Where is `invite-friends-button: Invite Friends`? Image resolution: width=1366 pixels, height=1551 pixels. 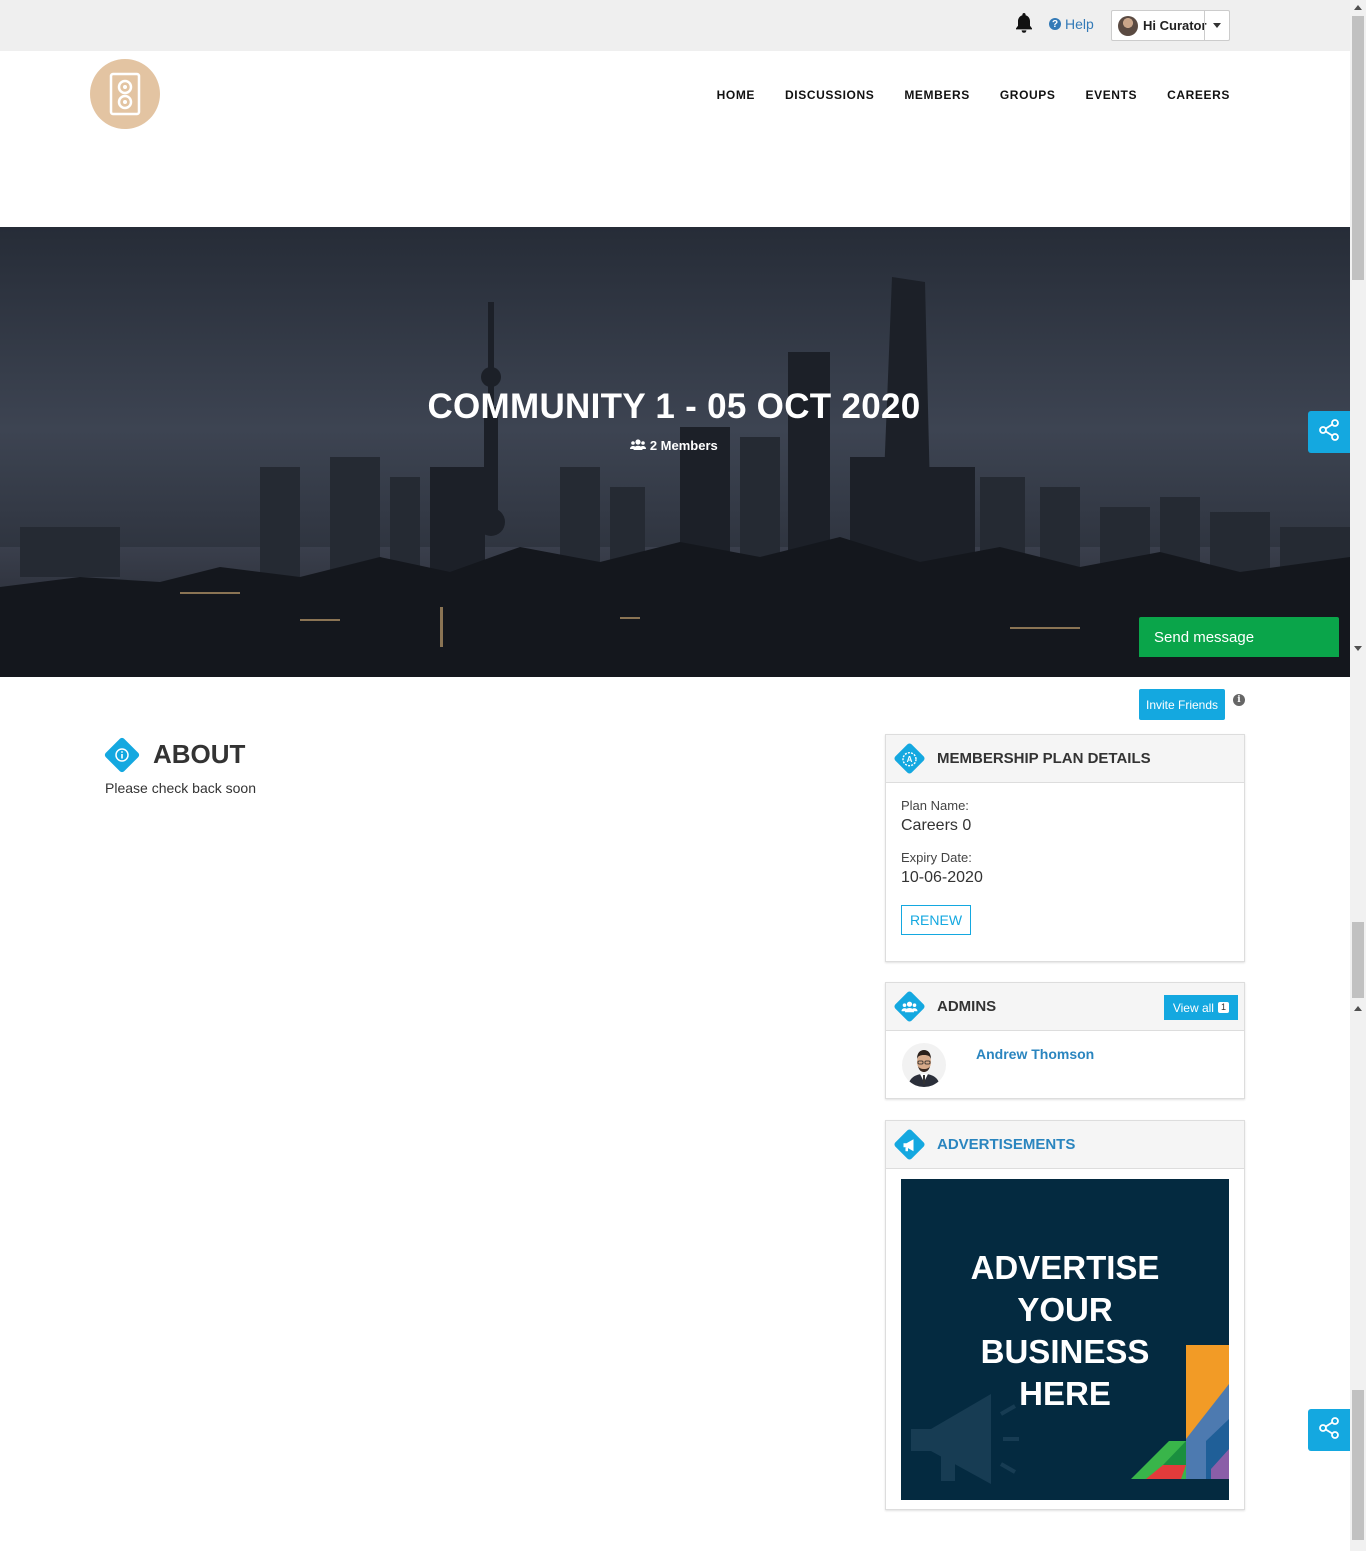 invite-friends-button: Invite Friends is located at coordinates (1182, 704).